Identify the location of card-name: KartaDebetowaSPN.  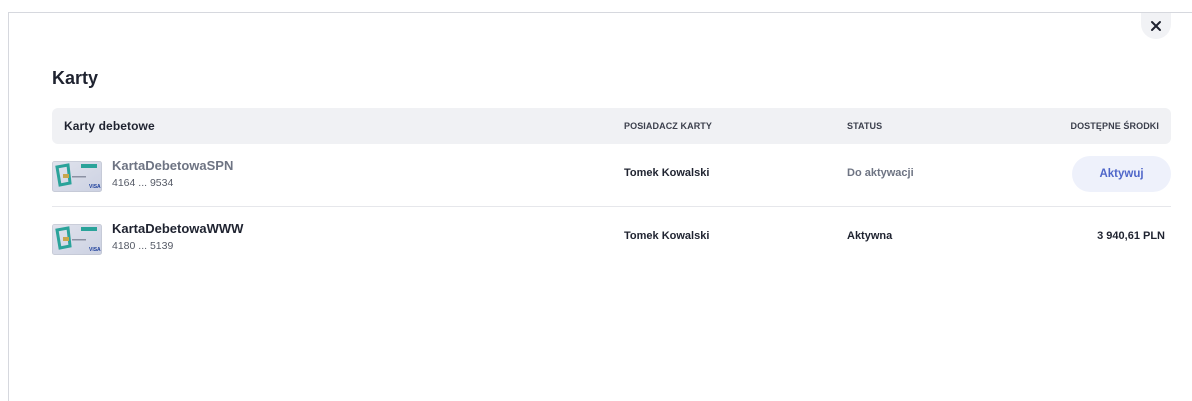
(172, 165).